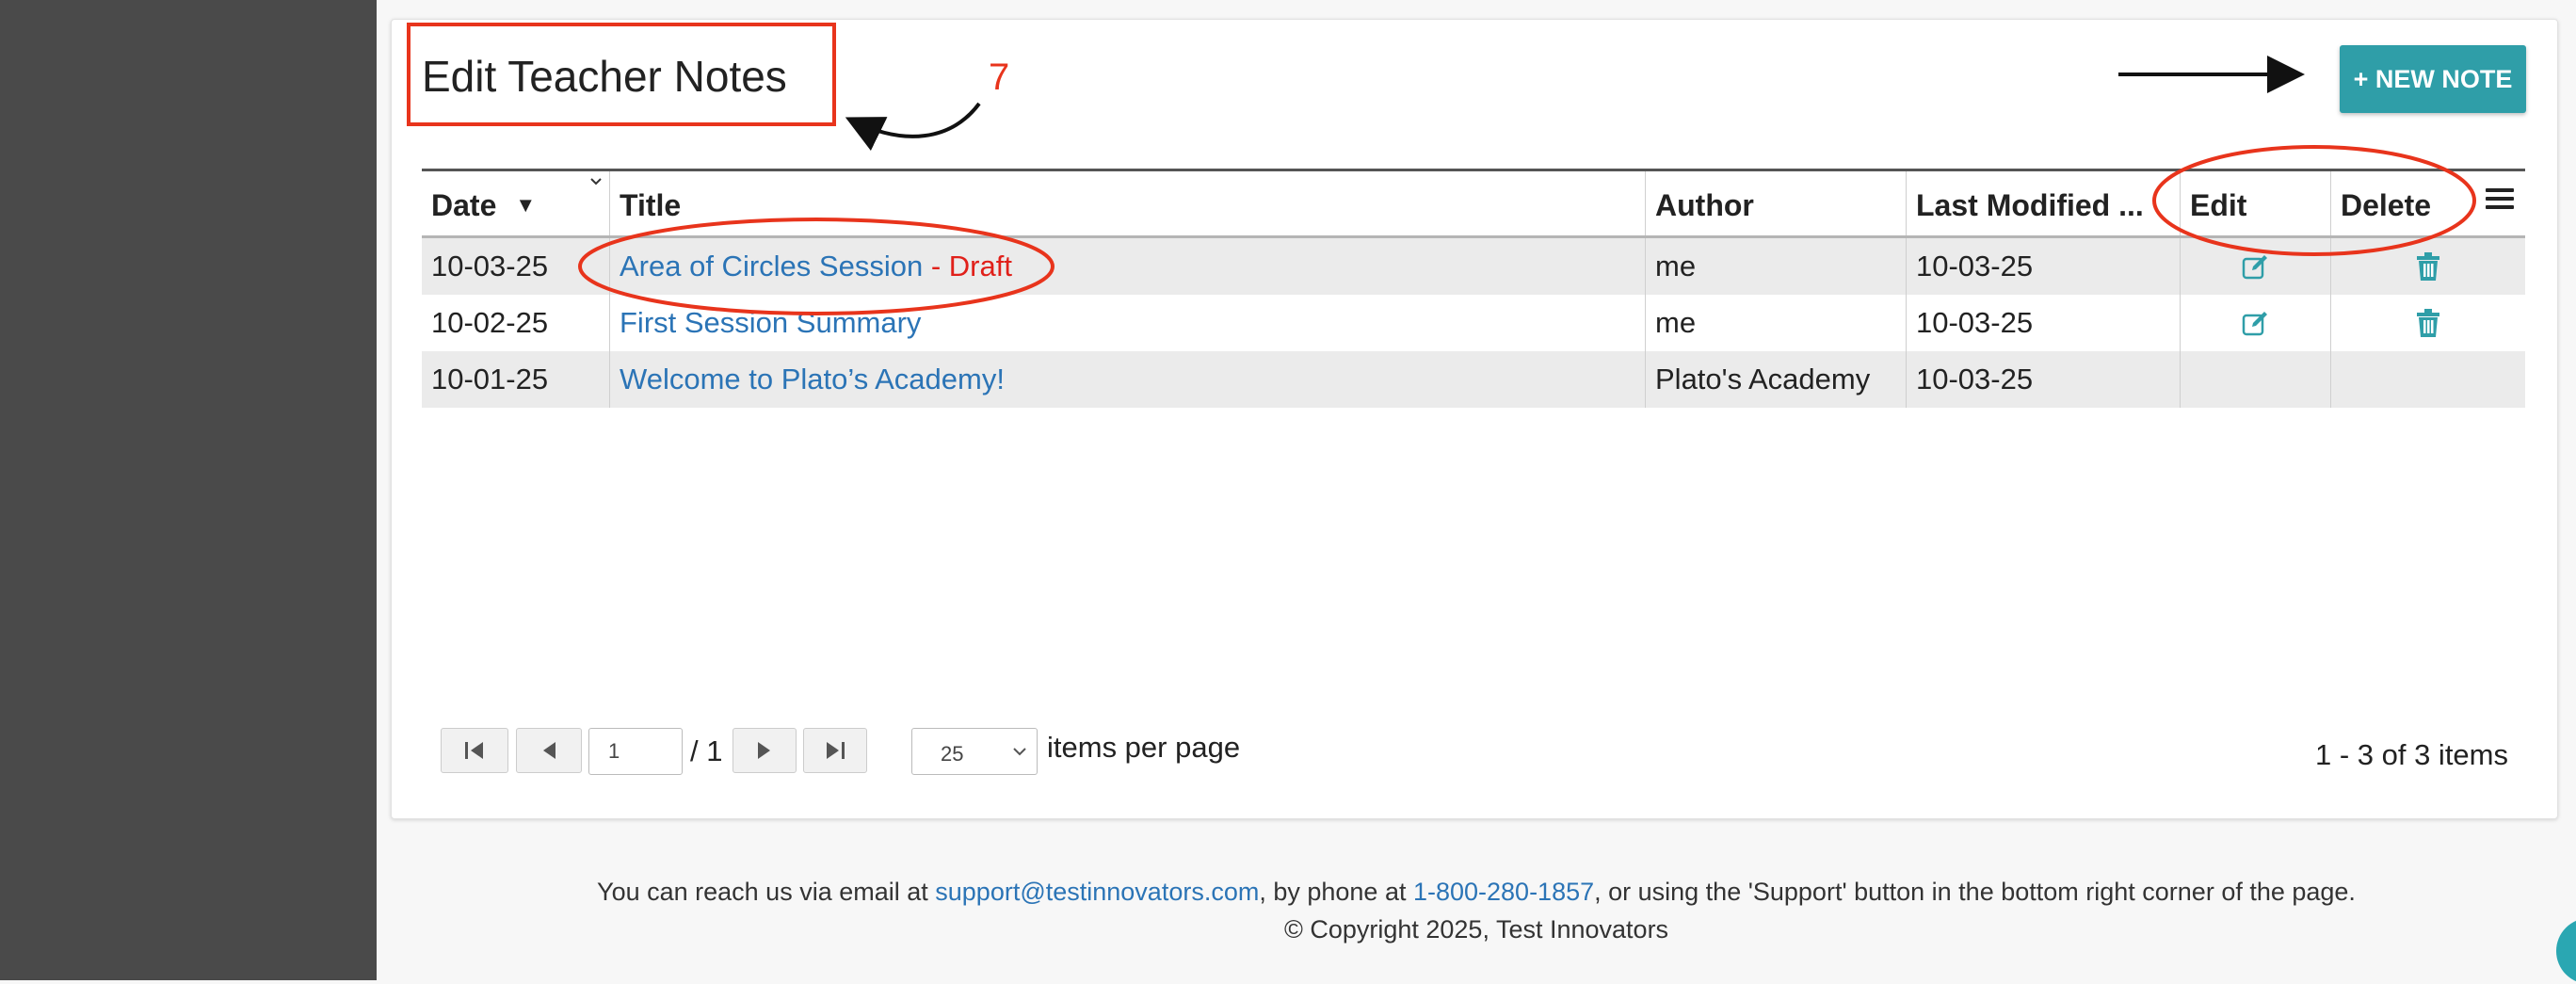 This screenshot has height=984, width=2576. I want to click on annotation-box, so click(621, 75).